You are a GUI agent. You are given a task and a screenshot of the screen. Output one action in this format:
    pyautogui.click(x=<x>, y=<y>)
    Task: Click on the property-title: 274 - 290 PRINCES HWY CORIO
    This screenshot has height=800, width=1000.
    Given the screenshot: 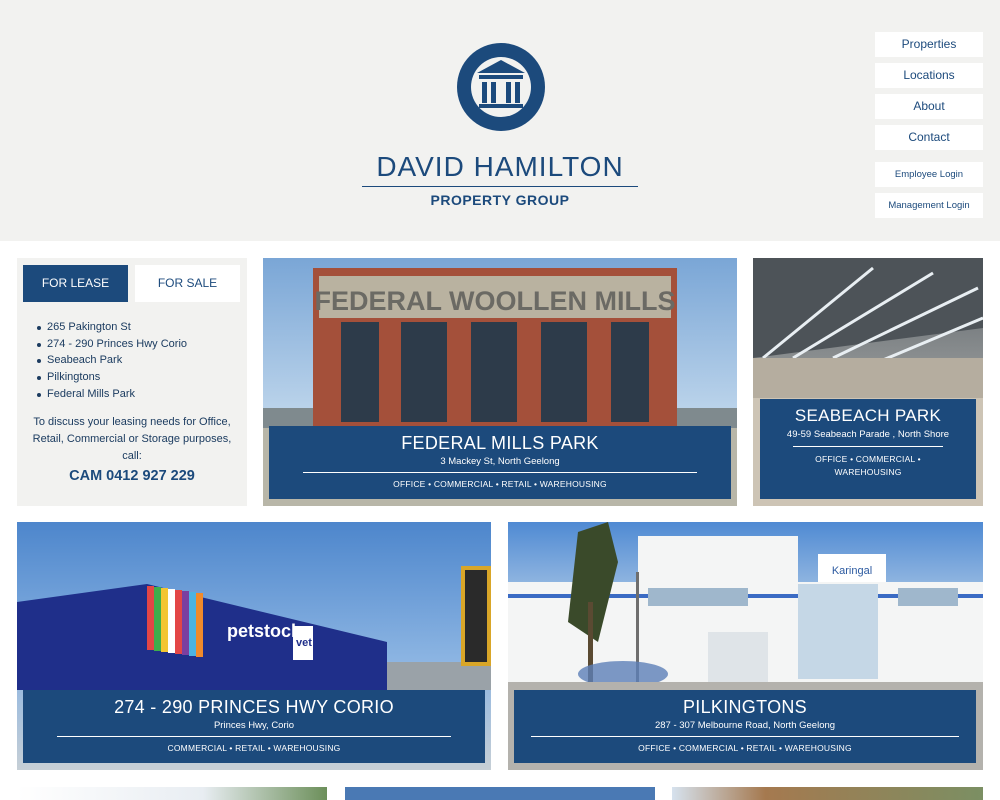 What is the action you would take?
    pyautogui.click(x=254, y=707)
    